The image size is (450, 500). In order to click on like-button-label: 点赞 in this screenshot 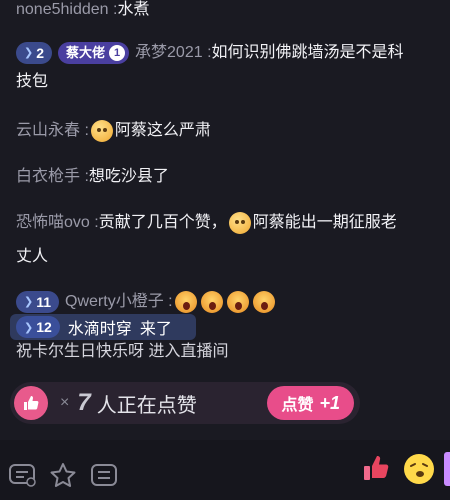, I will do `click(297, 405)`.